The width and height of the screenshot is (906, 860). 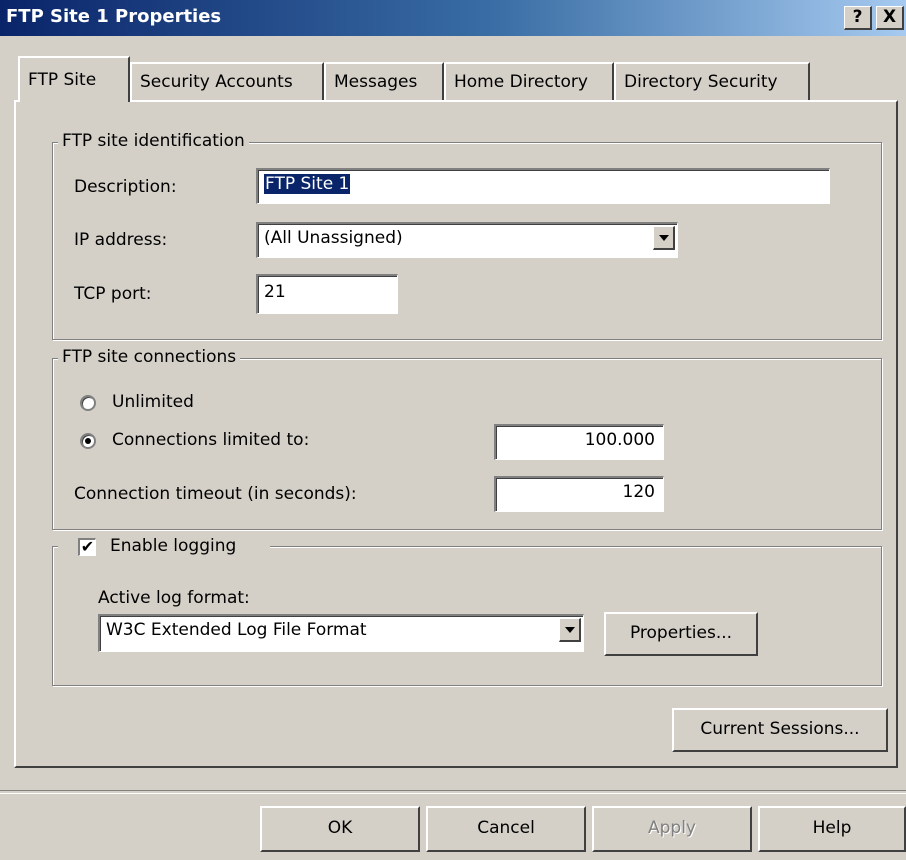 I want to click on ip-address-label: IP address:, so click(x=121, y=240).